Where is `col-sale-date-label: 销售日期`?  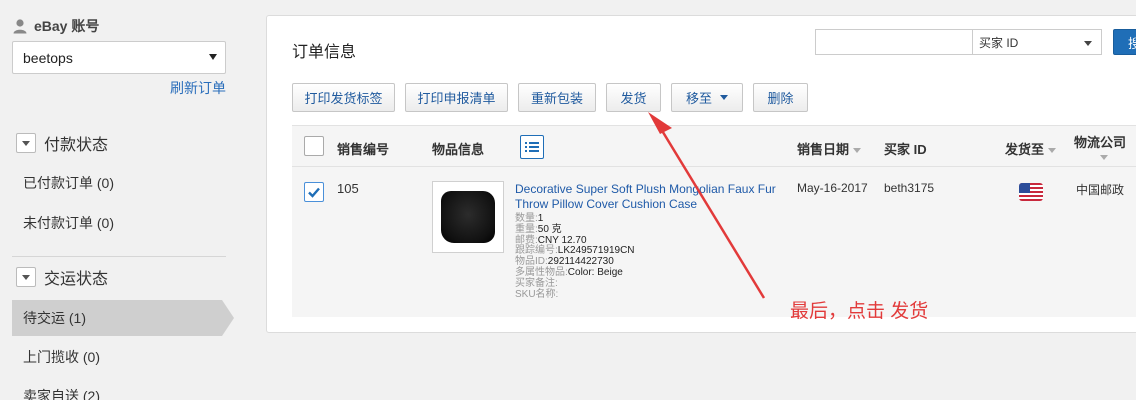 col-sale-date-label: 销售日期 is located at coordinates (823, 149).